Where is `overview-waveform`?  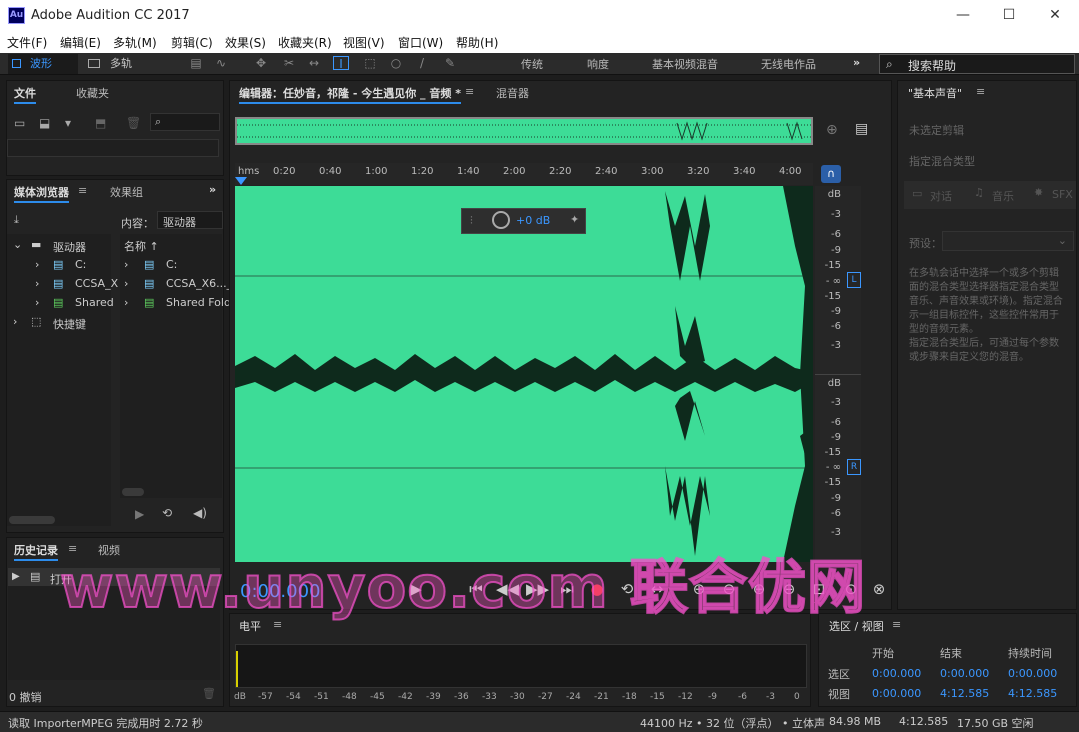
overview-waveform is located at coordinates (524, 131).